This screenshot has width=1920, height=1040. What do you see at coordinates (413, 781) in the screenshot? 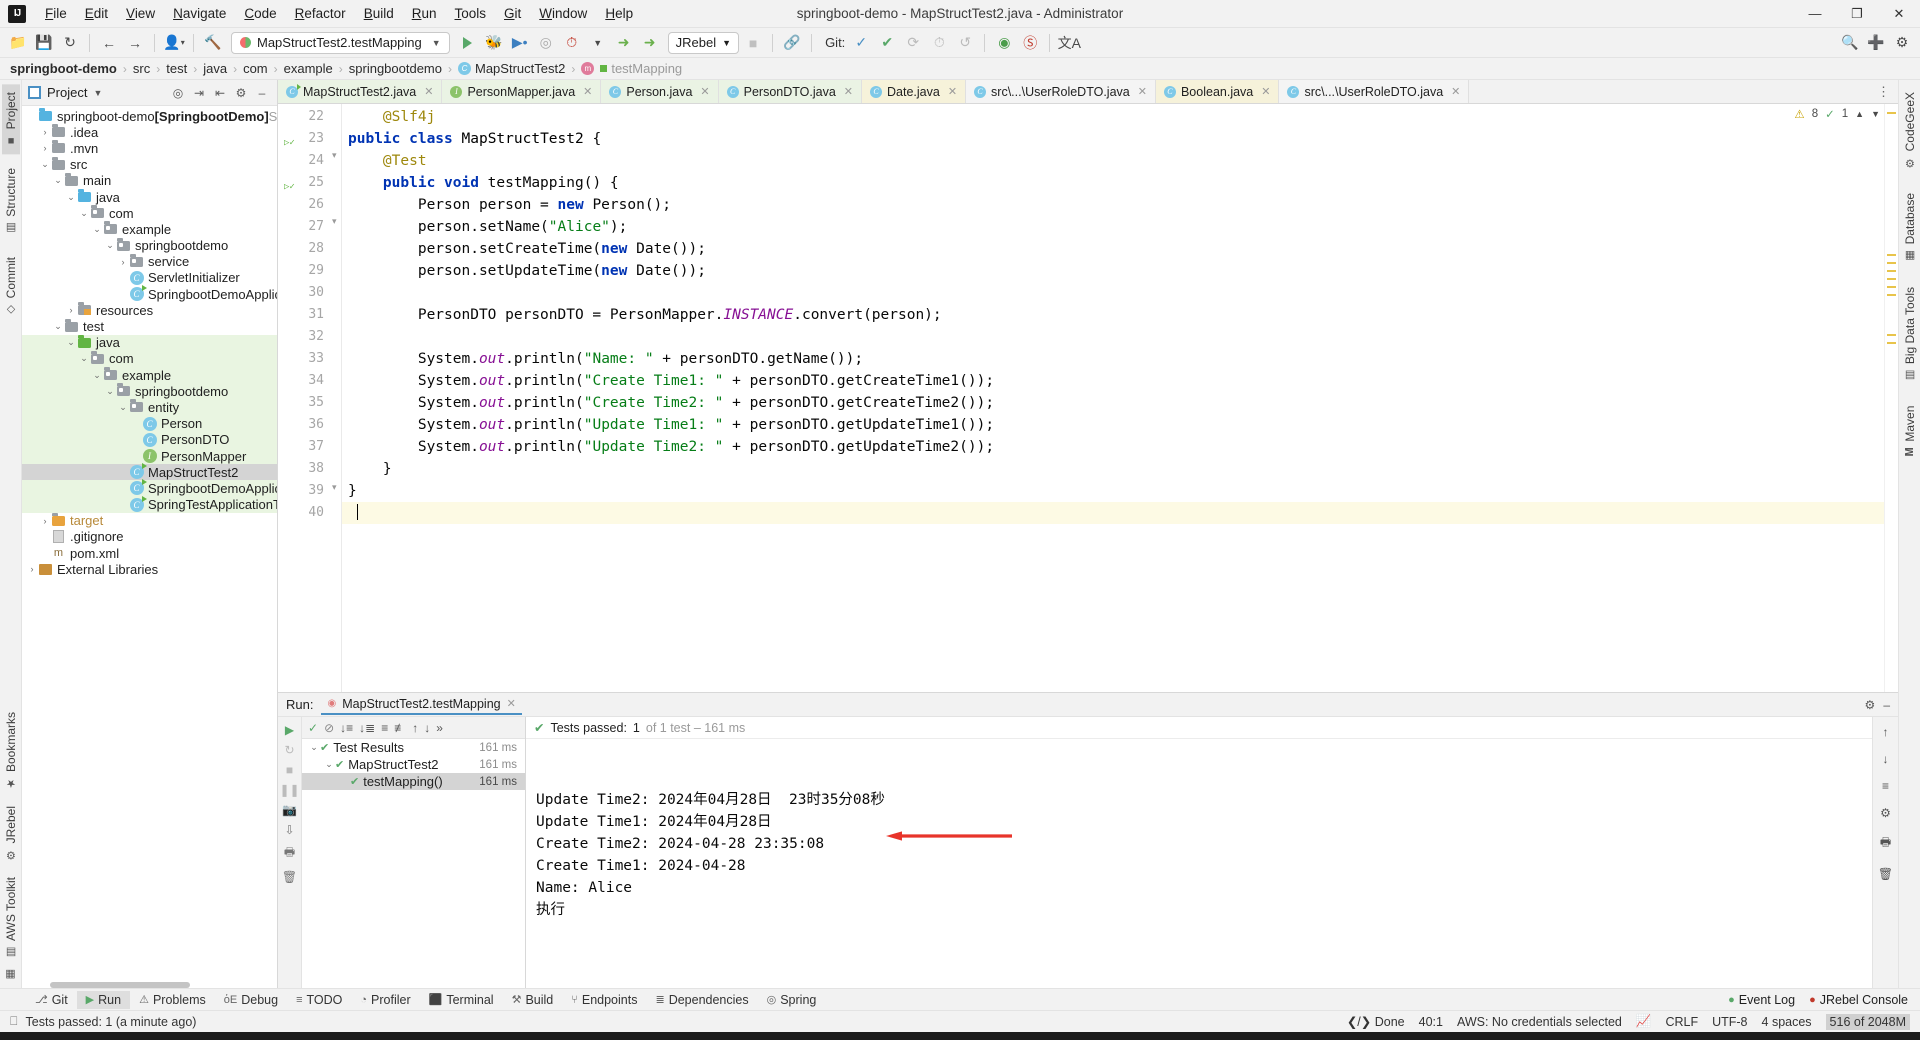
I see `test-row-testmapping--: ✔ testMapping() 161 ms` at bounding box center [413, 781].